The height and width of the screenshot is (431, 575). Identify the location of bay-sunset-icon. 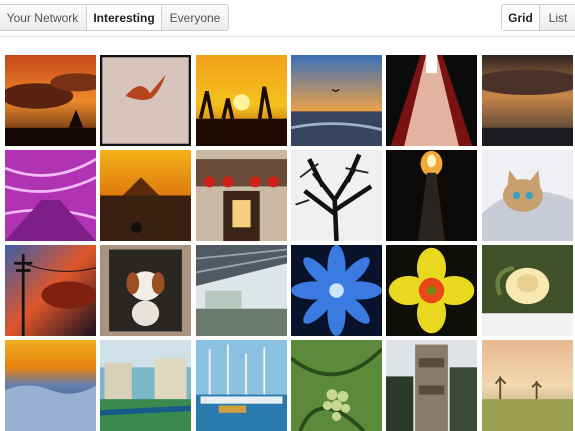
(336, 100).